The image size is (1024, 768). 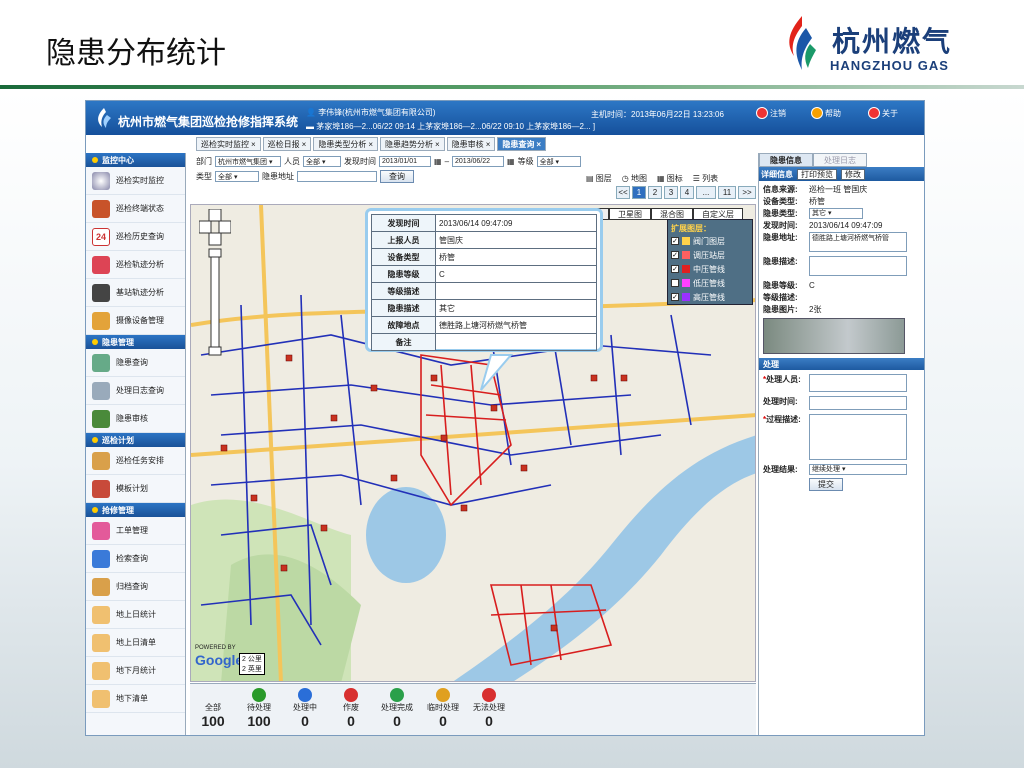 What do you see at coordinates (489, 709) in the screenshot?
I see `status-unable: 无法处理 0` at bounding box center [489, 709].